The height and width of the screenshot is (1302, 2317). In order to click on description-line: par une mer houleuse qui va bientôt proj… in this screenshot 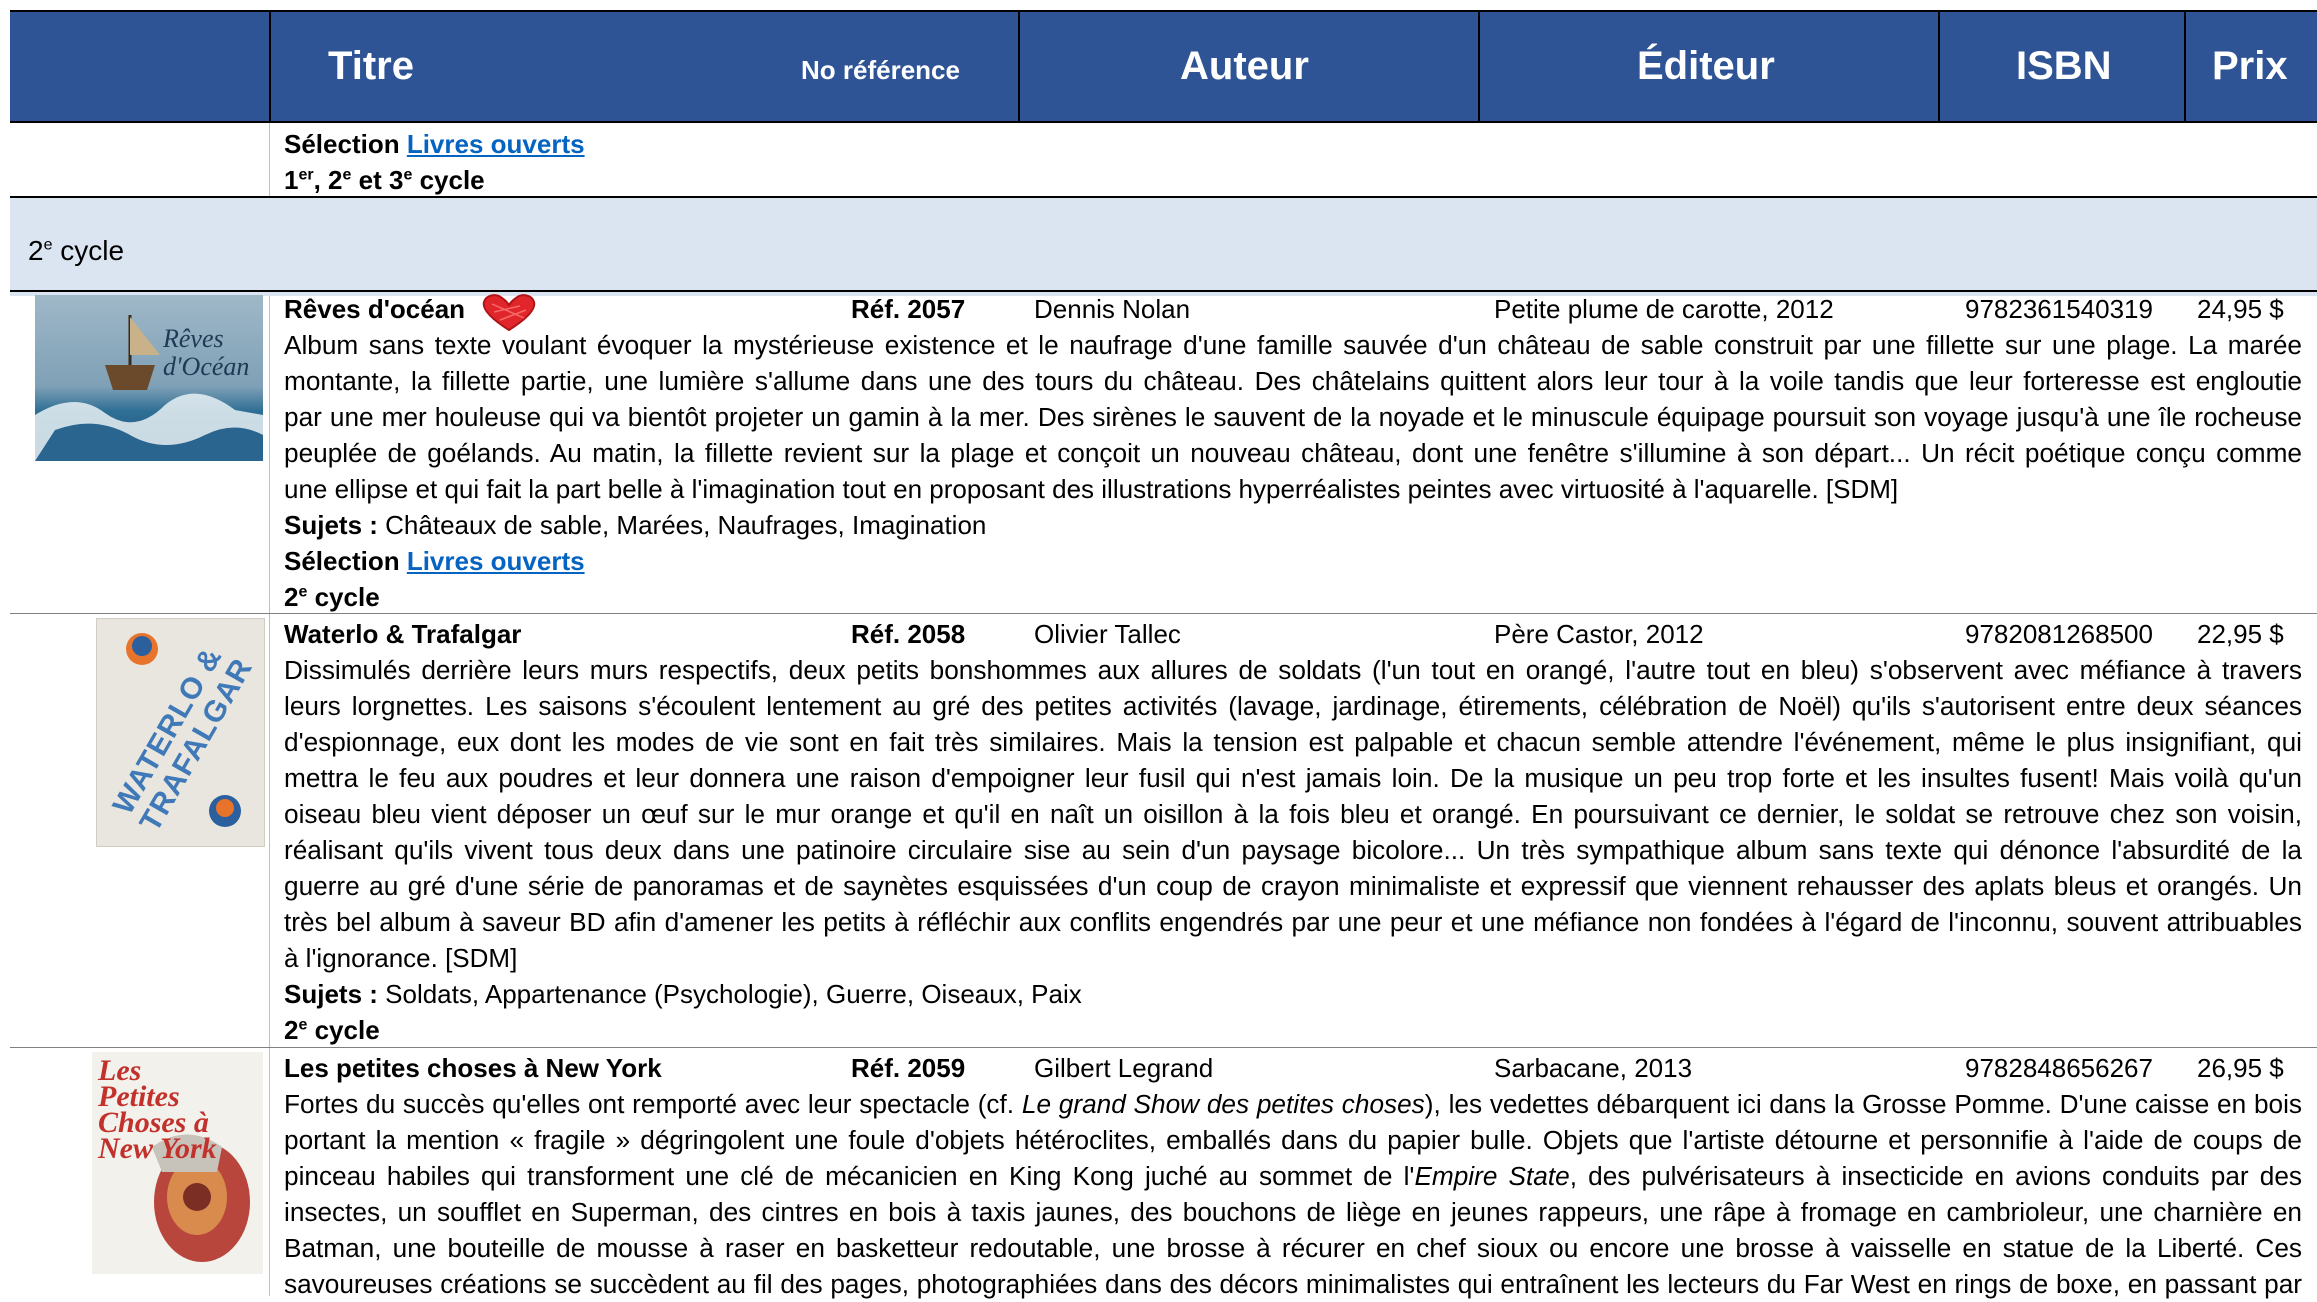, I will do `click(1293, 417)`.